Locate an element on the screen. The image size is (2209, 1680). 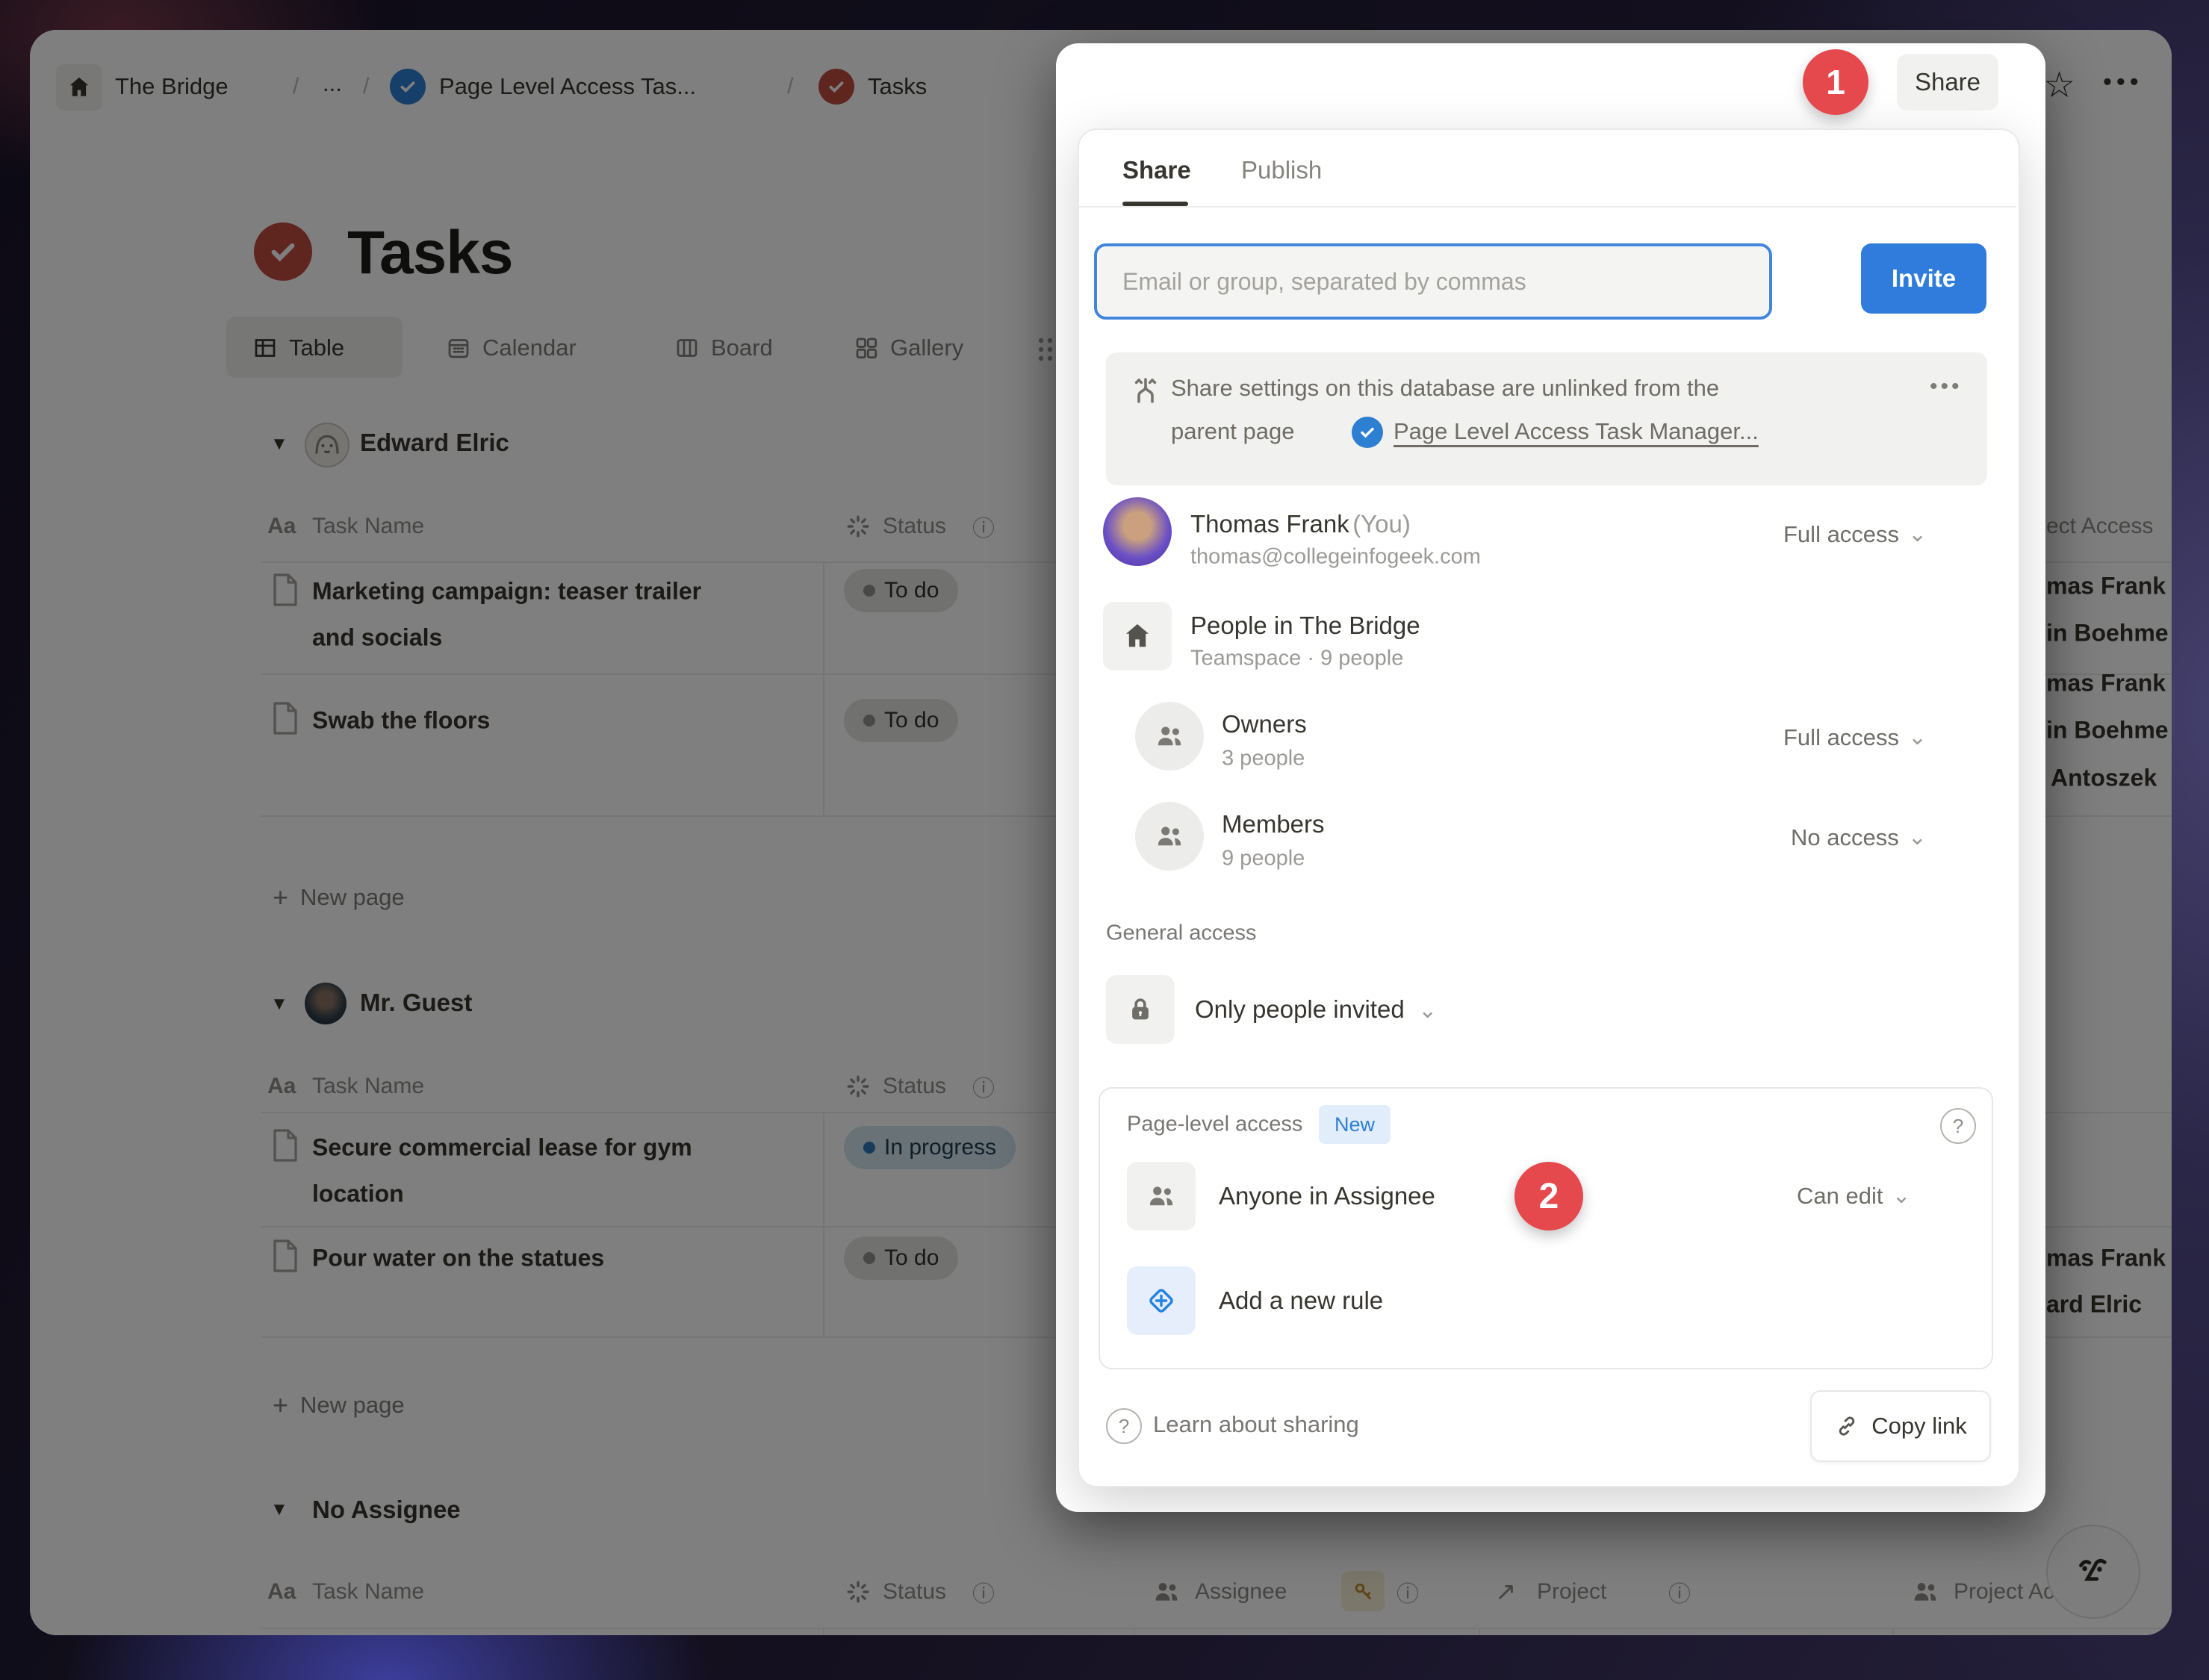
general-access-label: General access is located at coordinates (1181, 933).